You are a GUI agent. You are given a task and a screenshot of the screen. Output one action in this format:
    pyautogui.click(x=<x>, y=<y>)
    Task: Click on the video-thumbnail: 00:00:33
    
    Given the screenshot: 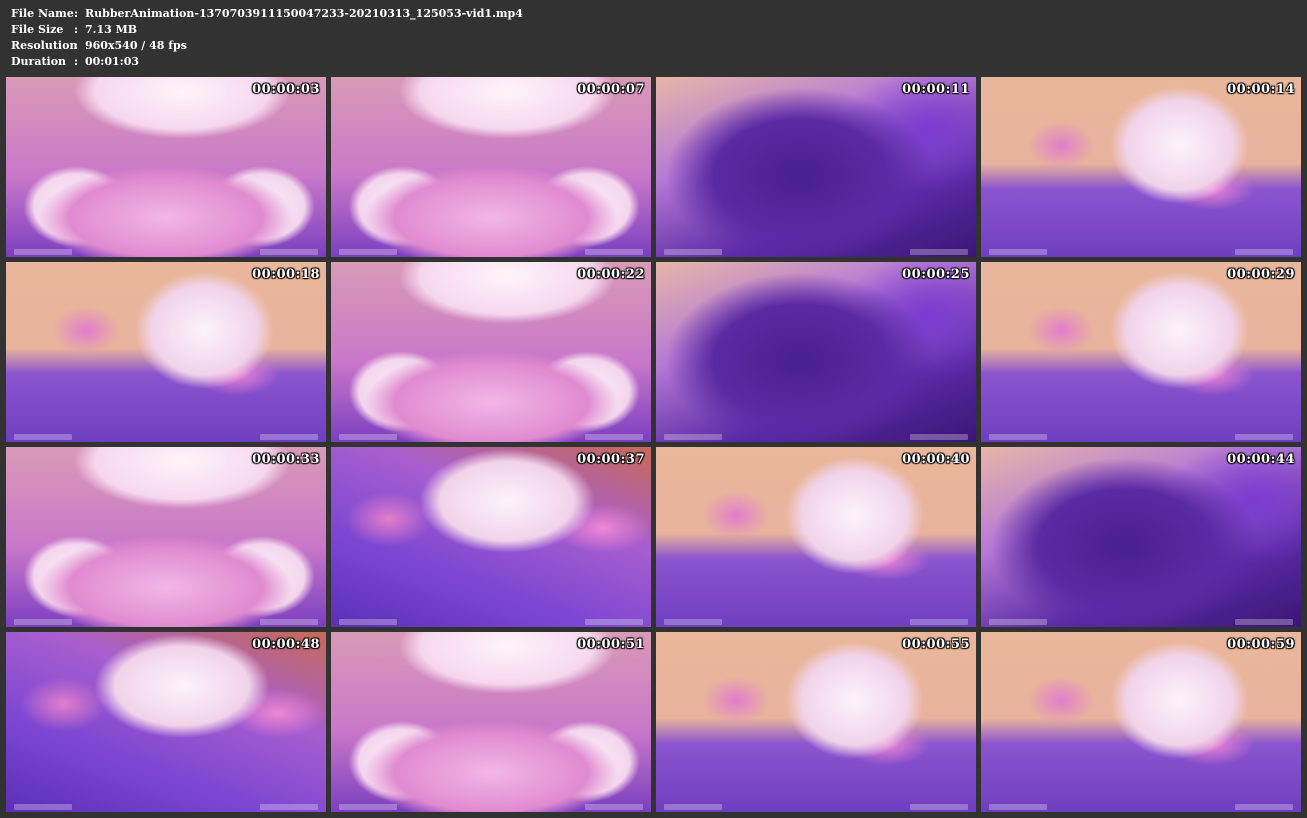 What is the action you would take?
    pyautogui.click(x=166, y=537)
    